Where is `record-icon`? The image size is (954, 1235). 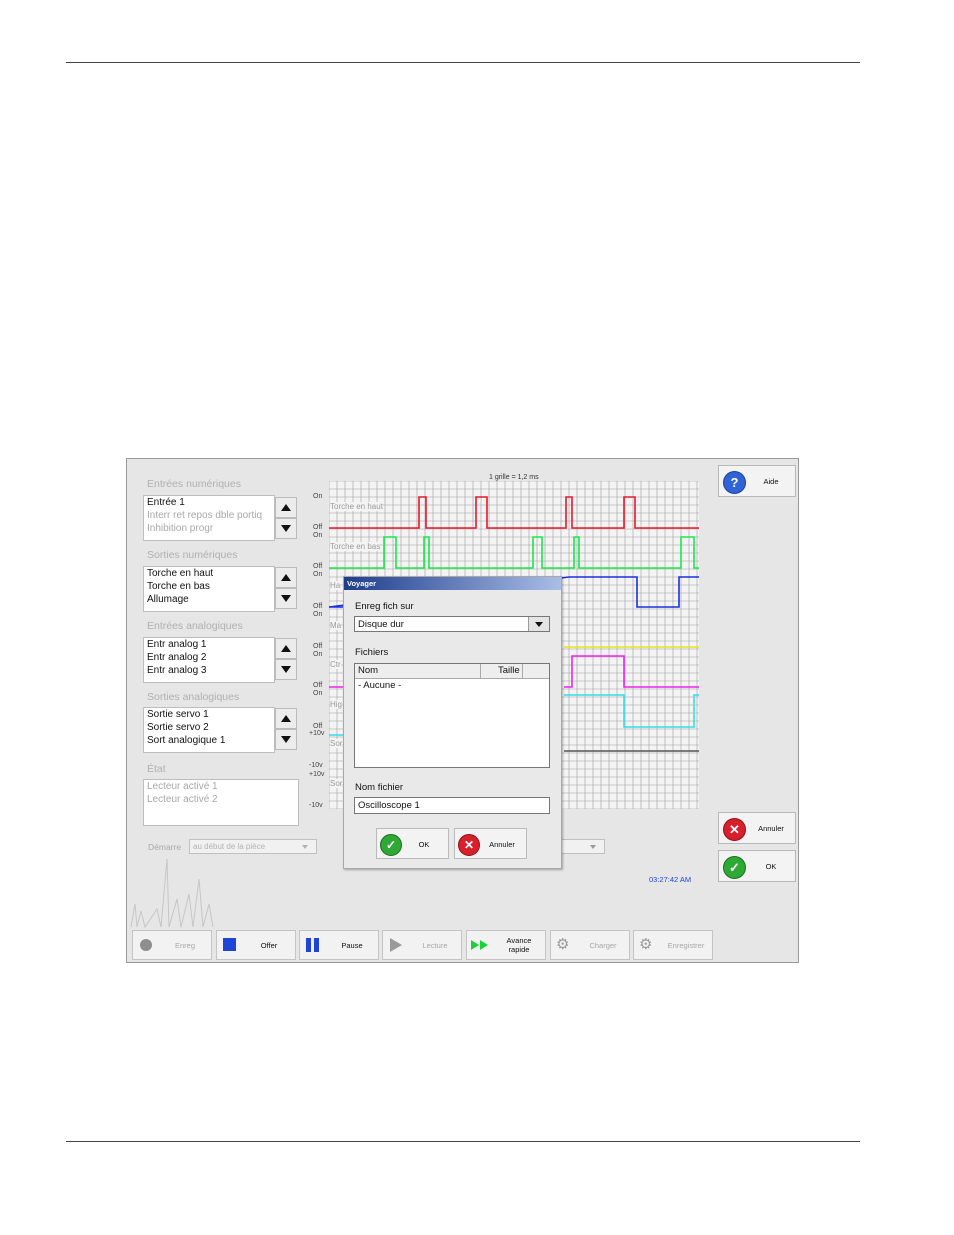 record-icon is located at coordinates (146, 945).